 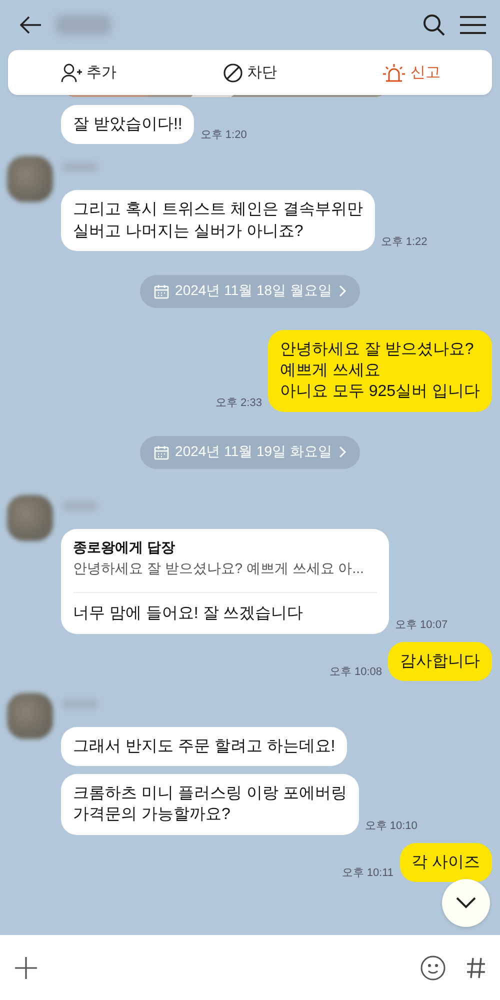 What do you see at coordinates (421, 625) in the screenshot?
I see `message-time: 오후 10:07` at bounding box center [421, 625].